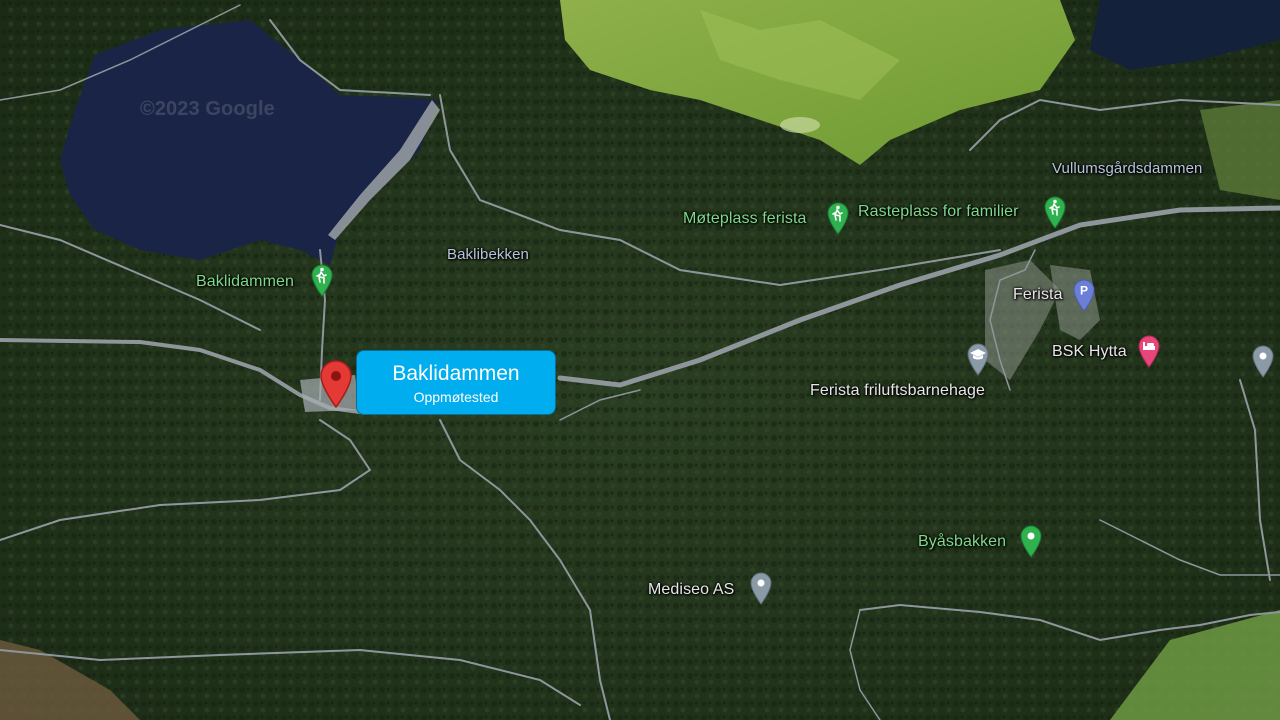  Describe the element at coordinates (245, 282) in the screenshot. I see `label-baklidammen: Baklidammen` at that location.